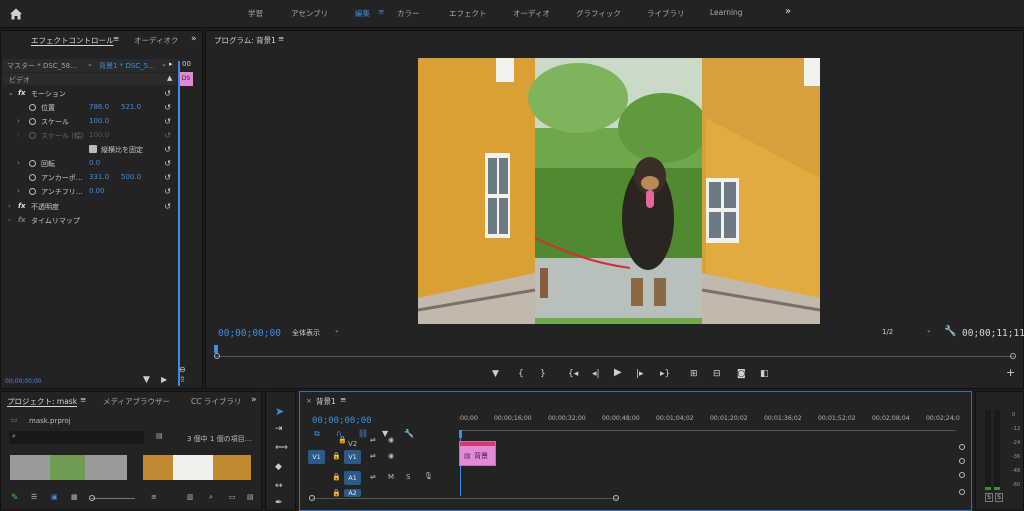  Describe the element at coordinates (186, 79) in the screenshot. I see `mini-timeline-clip: DS` at that location.